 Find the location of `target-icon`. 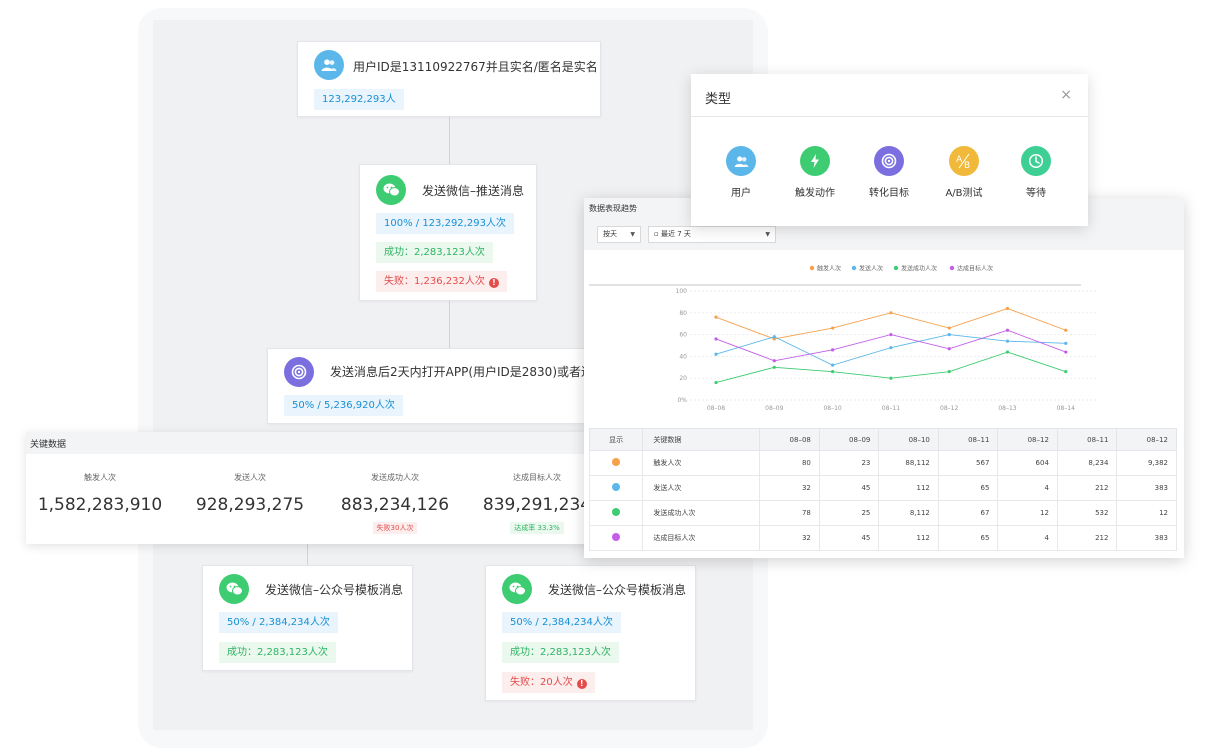

target-icon is located at coordinates (299, 372).